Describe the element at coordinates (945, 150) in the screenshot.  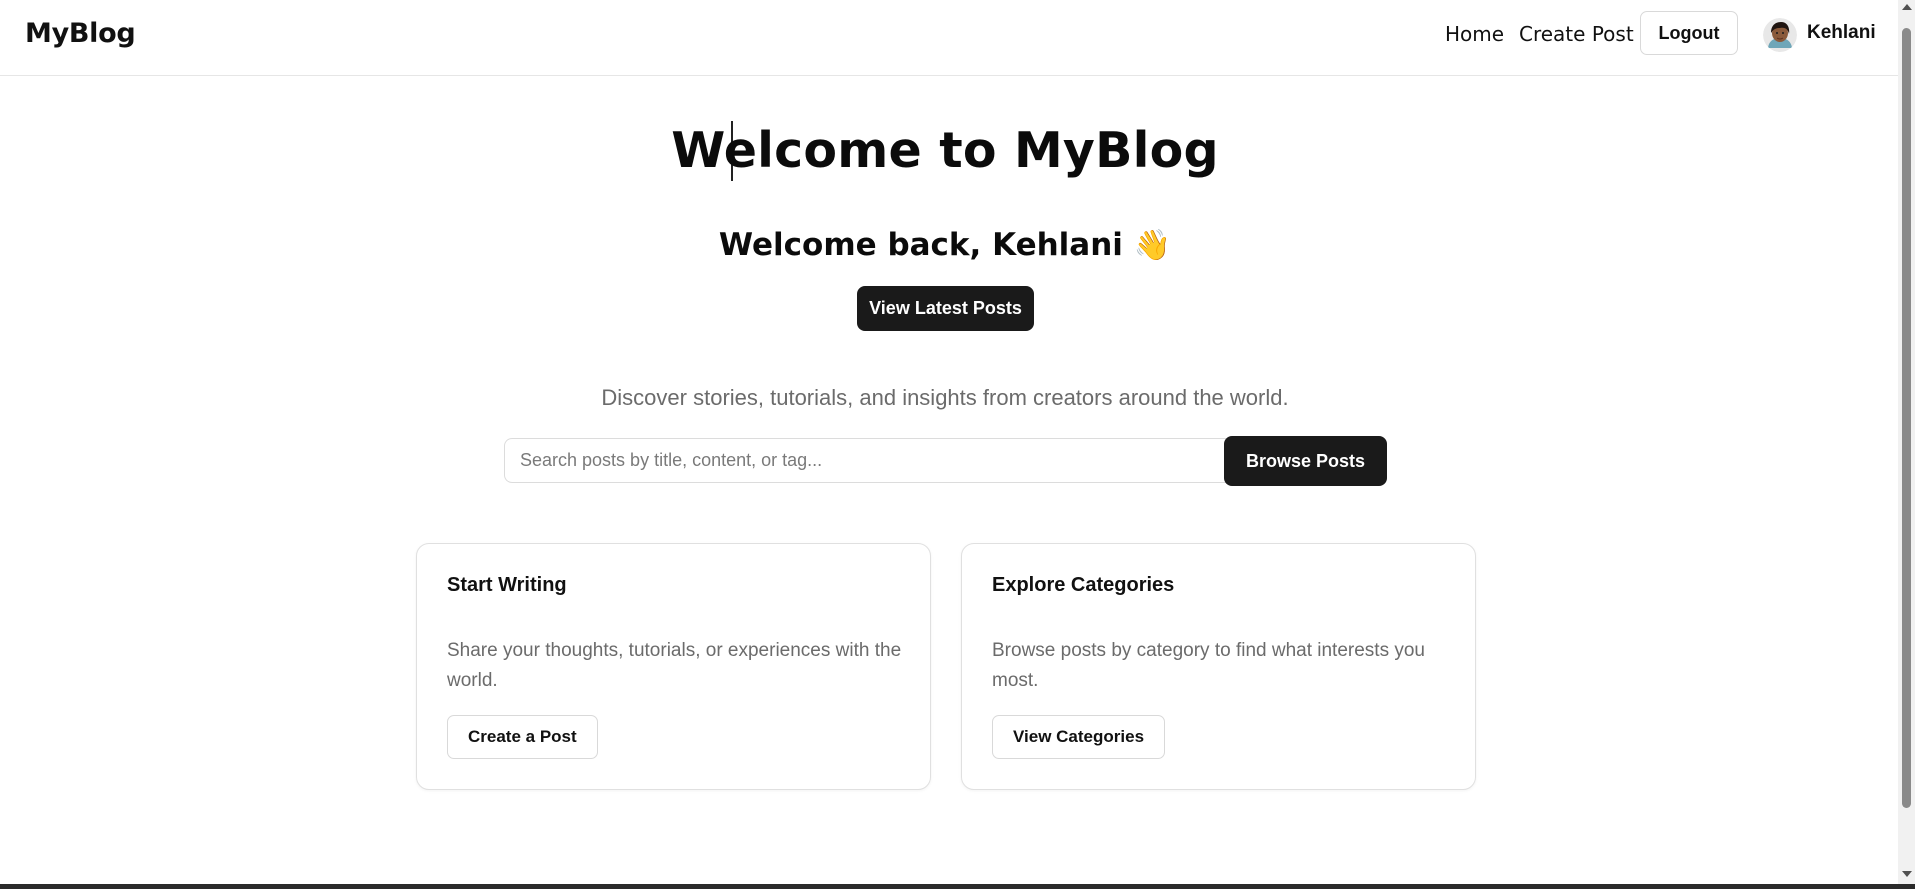
I see `page-title: Welcome to MyBlog` at that location.